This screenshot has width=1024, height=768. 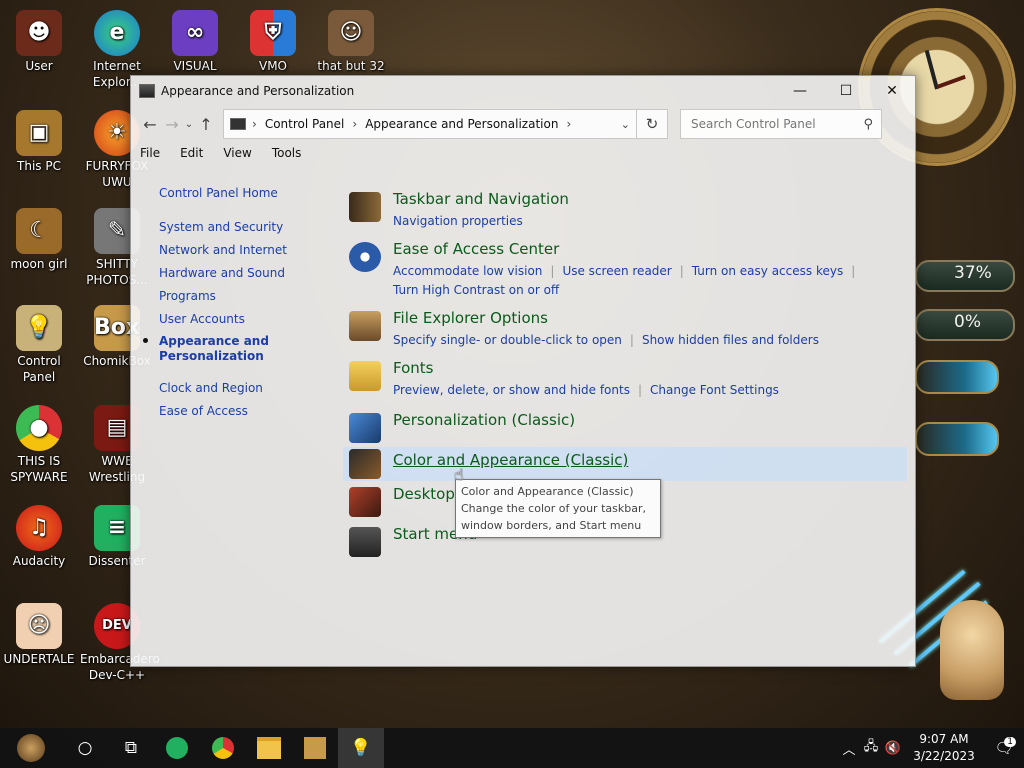 What do you see at coordinates (616, 271) in the screenshot?
I see `link-screen-reader: Use screen reader` at bounding box center [616, 271].